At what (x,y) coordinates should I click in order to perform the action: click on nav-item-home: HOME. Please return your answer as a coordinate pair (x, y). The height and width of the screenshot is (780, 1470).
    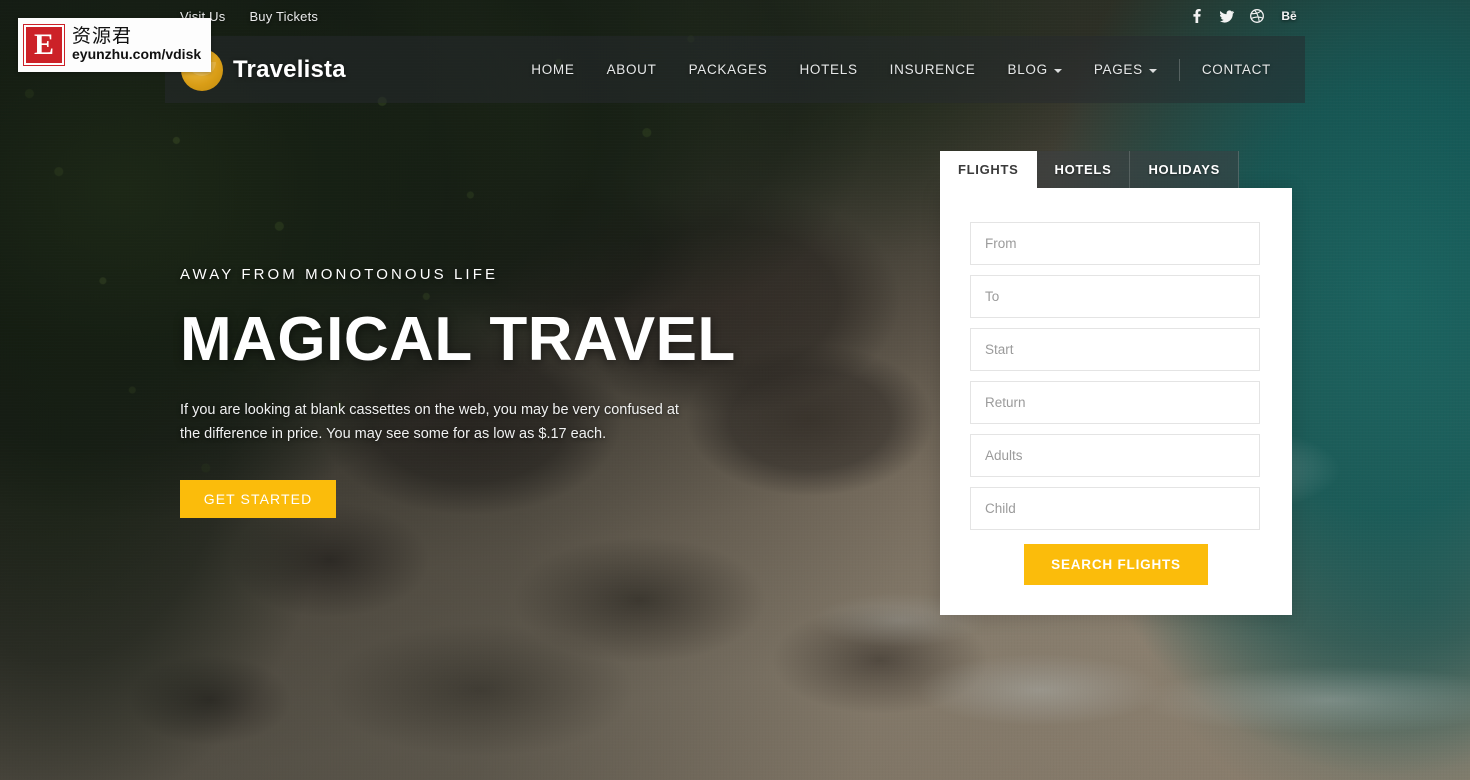
    Looking at the image, I should click on (552, 69).